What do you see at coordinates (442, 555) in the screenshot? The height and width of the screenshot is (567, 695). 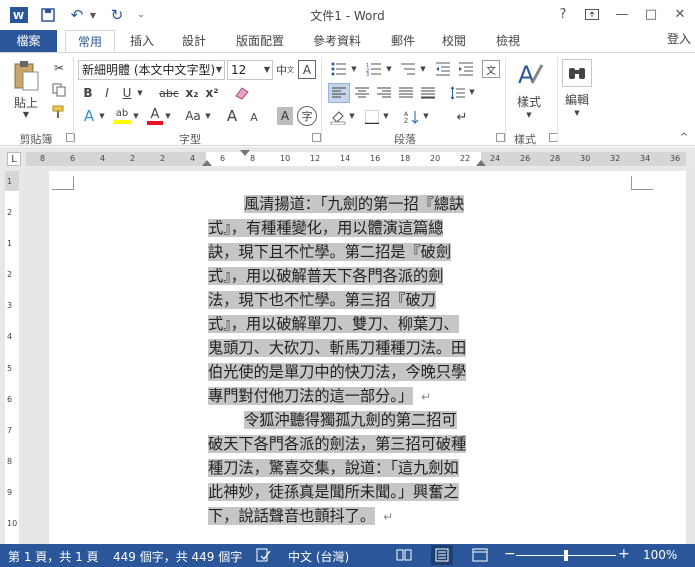 I see `print-layout-icon` at bounding box center [442, 555].